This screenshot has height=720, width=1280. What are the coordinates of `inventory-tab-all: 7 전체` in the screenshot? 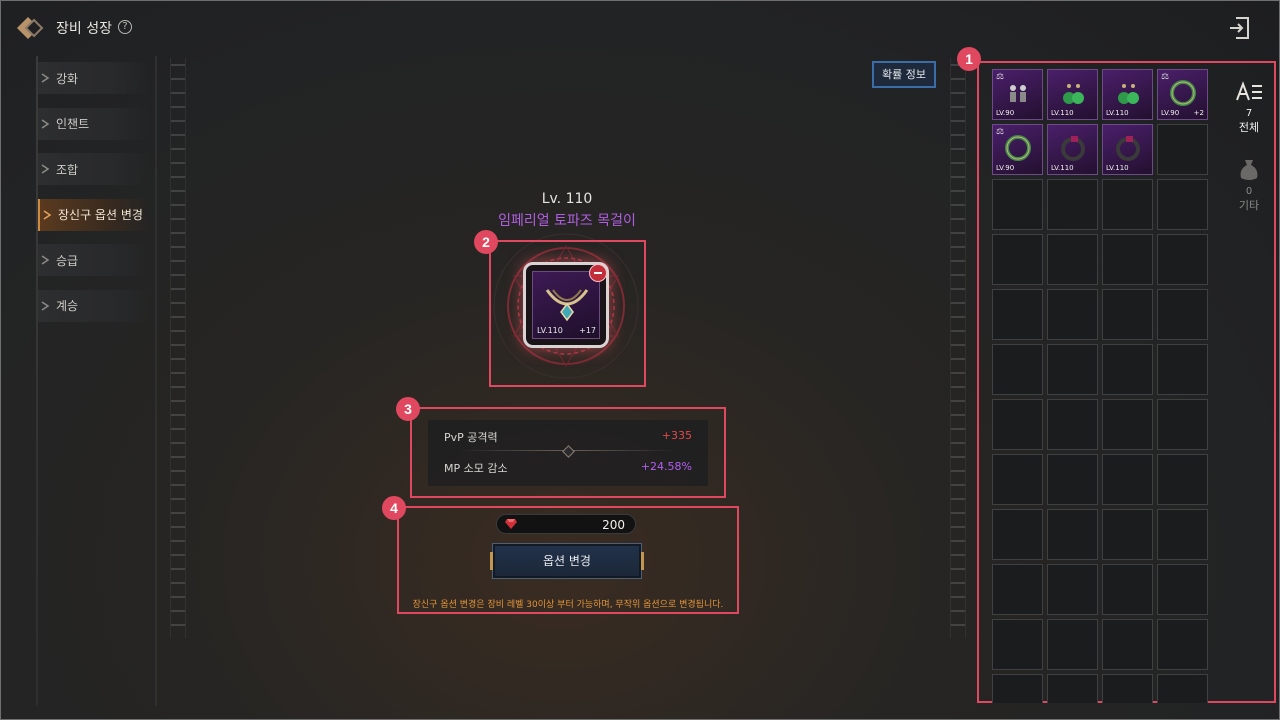 It's located at (1249, 107).